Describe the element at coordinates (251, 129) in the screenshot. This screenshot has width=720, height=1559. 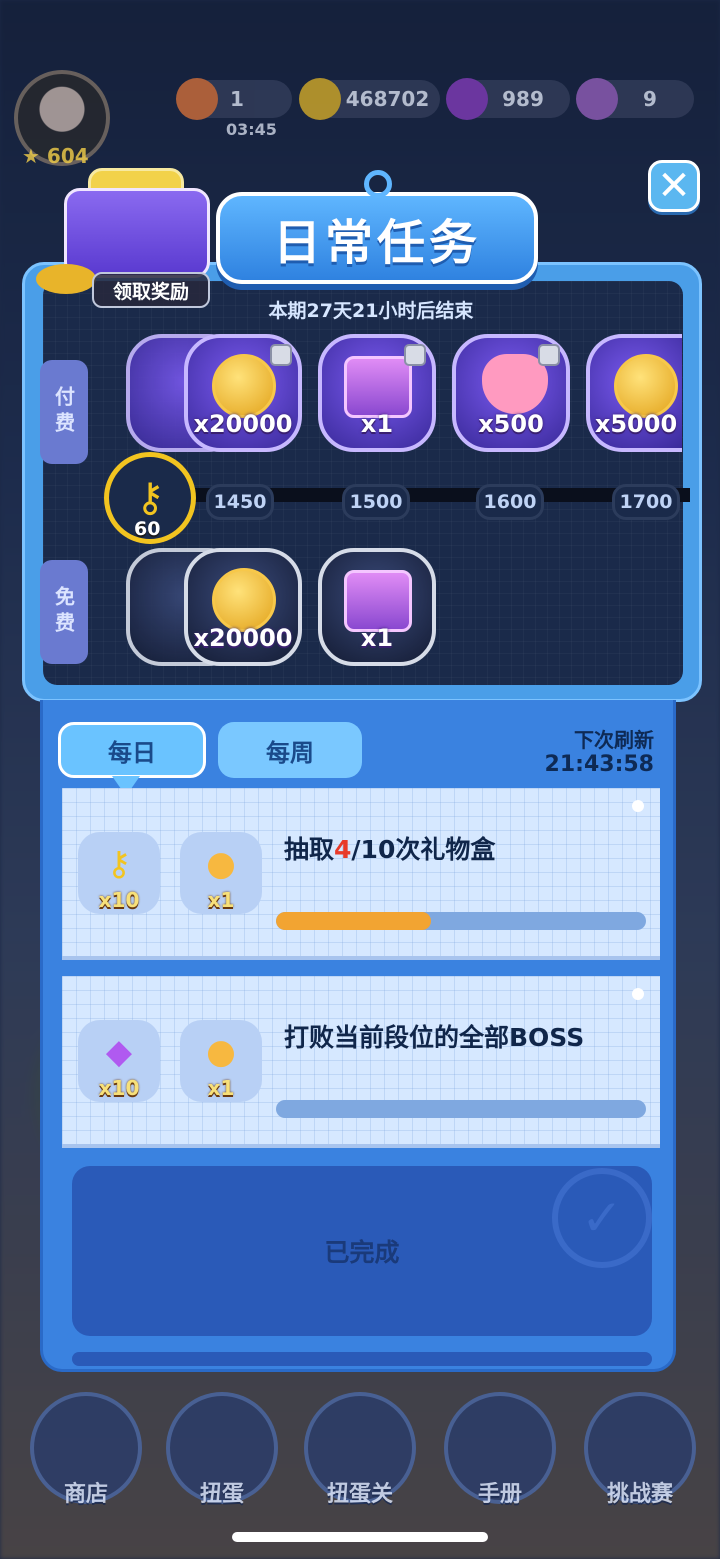
I see `energy-timer: 03:45` at that location.